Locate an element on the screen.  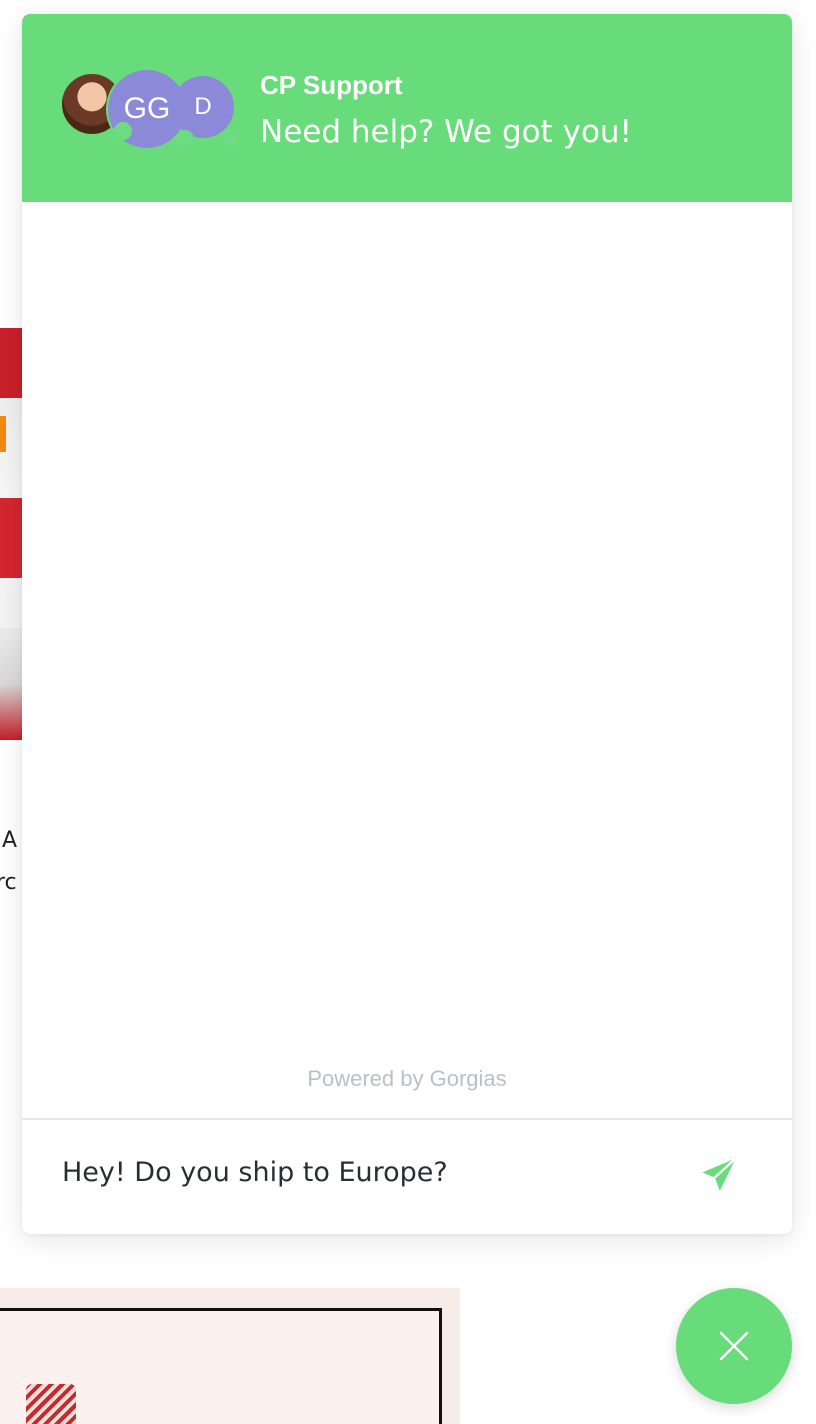
chat-title: CP Support is located at coordinates (331, 85).